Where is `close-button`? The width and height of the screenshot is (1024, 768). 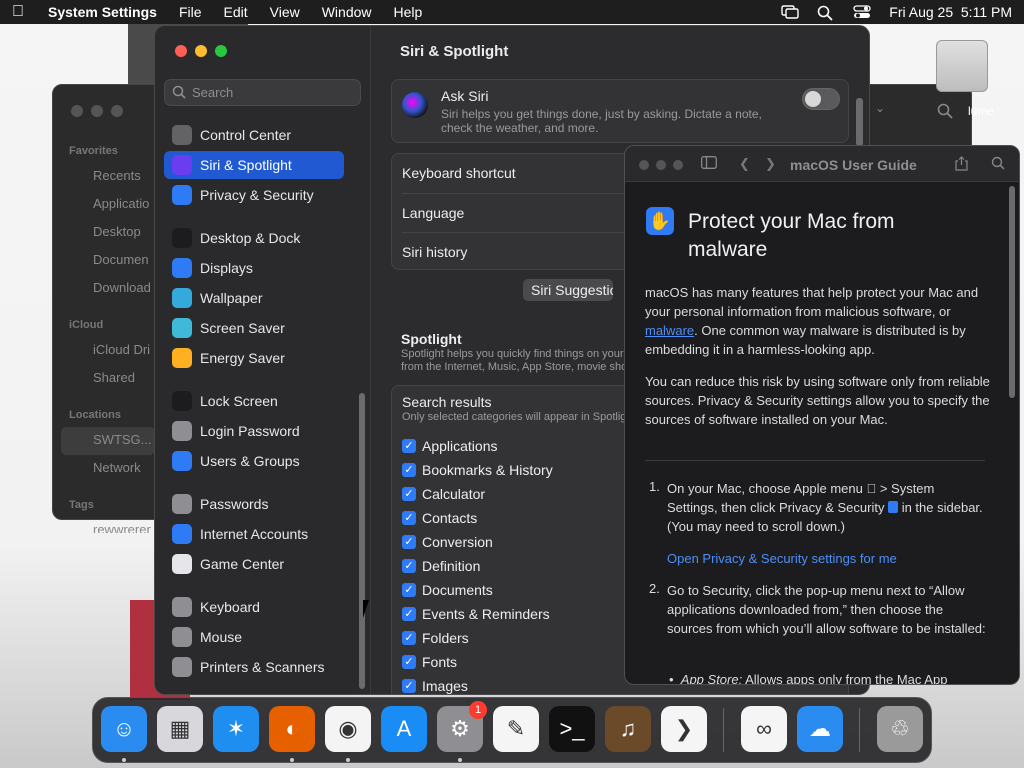 close-button is located at coordinates (181, 51).